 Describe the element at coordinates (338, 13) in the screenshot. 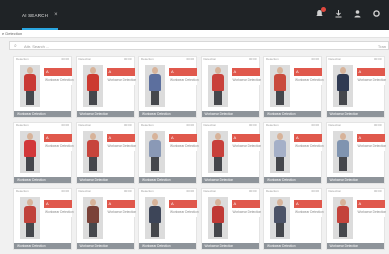

I see `download-icon` at that location.